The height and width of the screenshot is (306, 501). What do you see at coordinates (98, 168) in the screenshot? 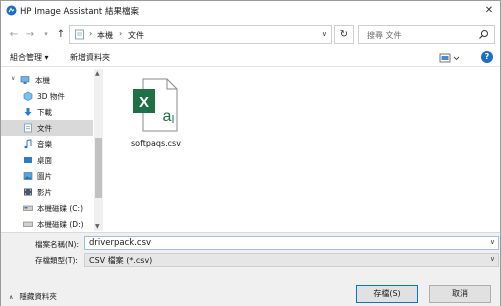
I see `scrollbar-thumb` at bounding box center [98, 168].